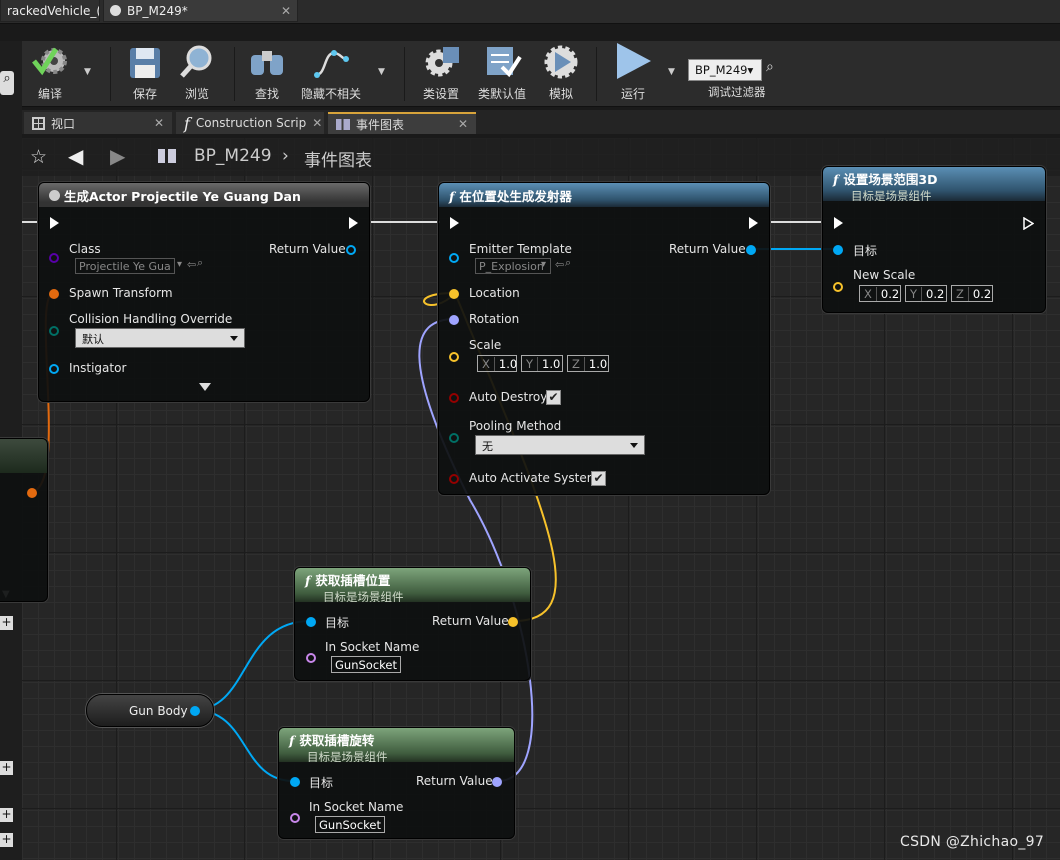 This screenshot has height=860, width=1060. Describe the element at coordinates (454, 357) in the screenshot. I see `scale-pin` at that location.